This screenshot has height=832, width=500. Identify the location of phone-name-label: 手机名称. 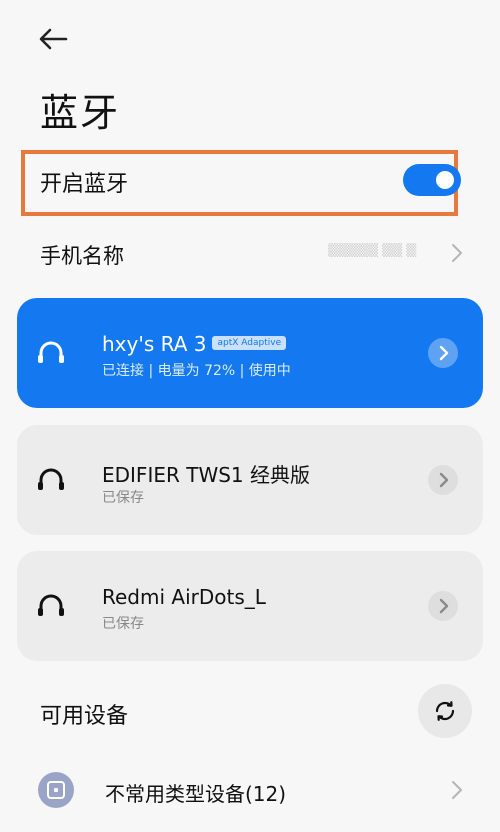
(82, 255).